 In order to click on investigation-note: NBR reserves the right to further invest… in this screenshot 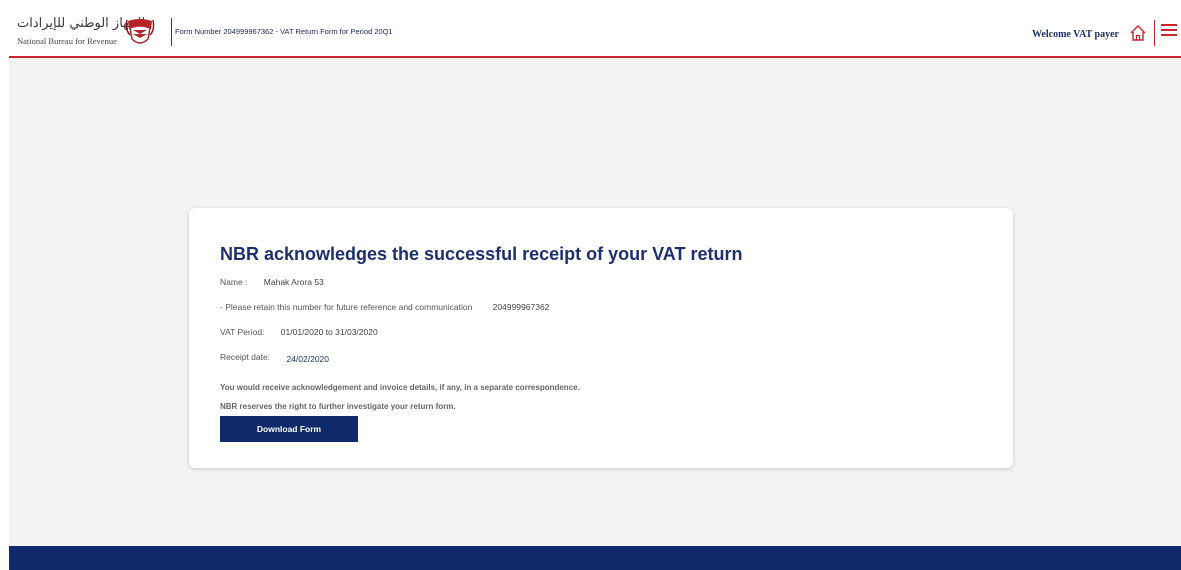, I will do `click(338, 406)`.